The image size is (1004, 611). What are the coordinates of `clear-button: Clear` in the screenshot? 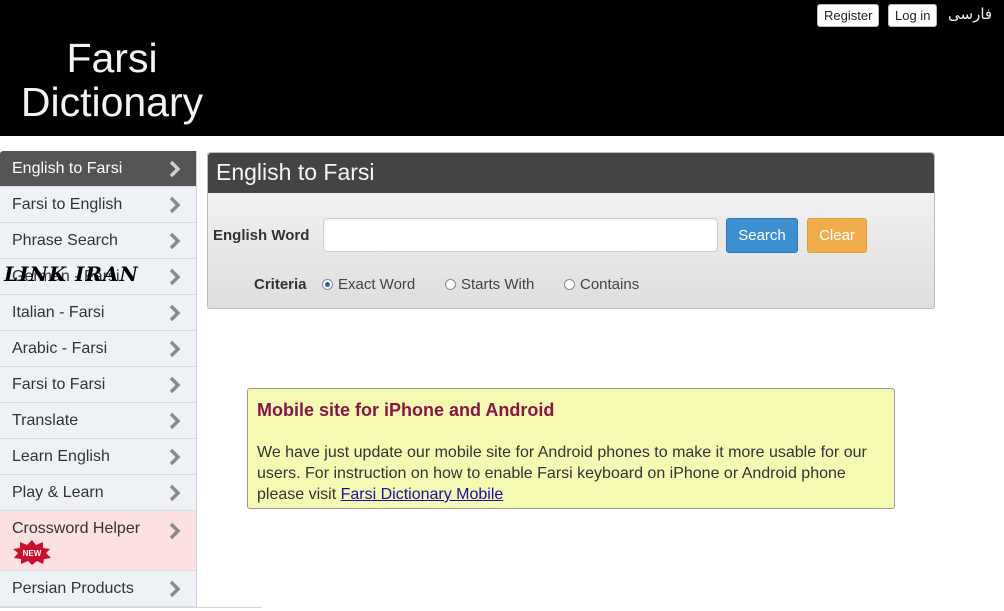 It's located at (837, 235).